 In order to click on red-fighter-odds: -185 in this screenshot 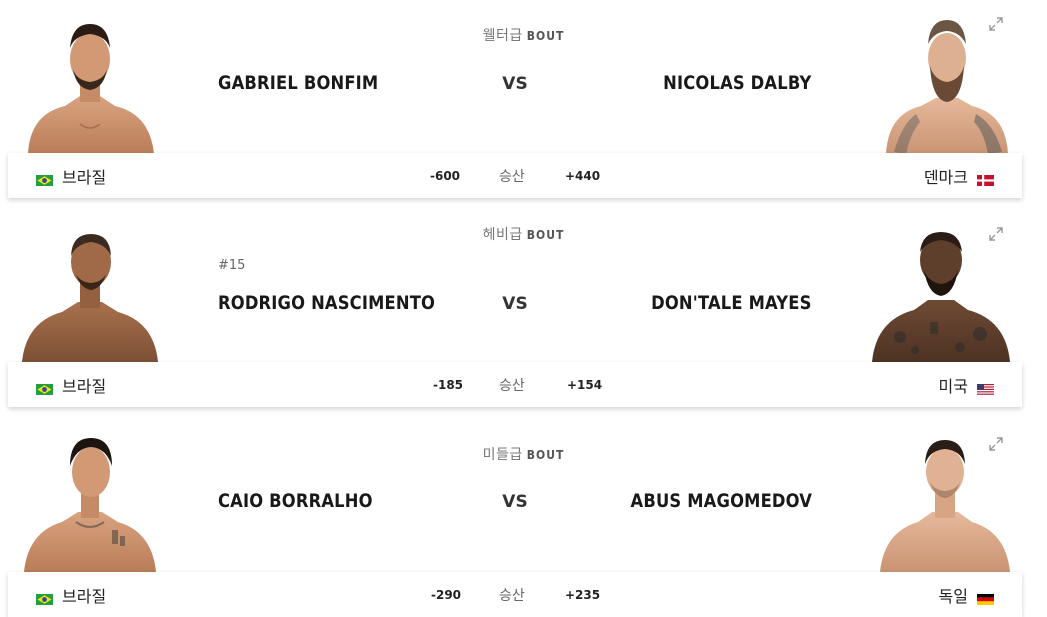, I will do `click(448, 385)`.